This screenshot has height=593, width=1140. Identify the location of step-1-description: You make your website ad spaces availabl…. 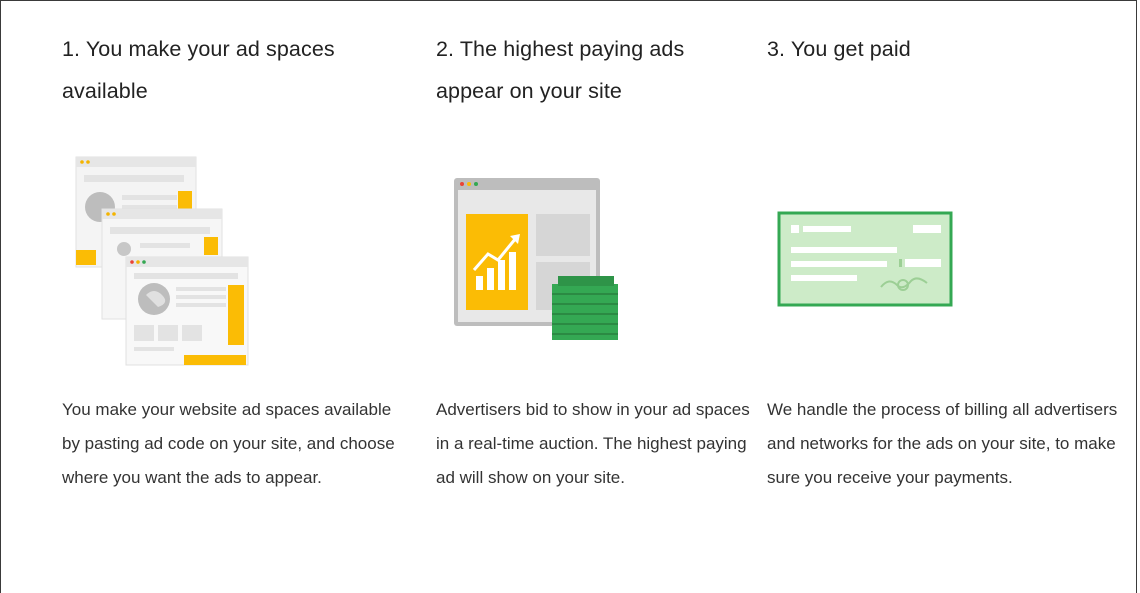
(228, 443).